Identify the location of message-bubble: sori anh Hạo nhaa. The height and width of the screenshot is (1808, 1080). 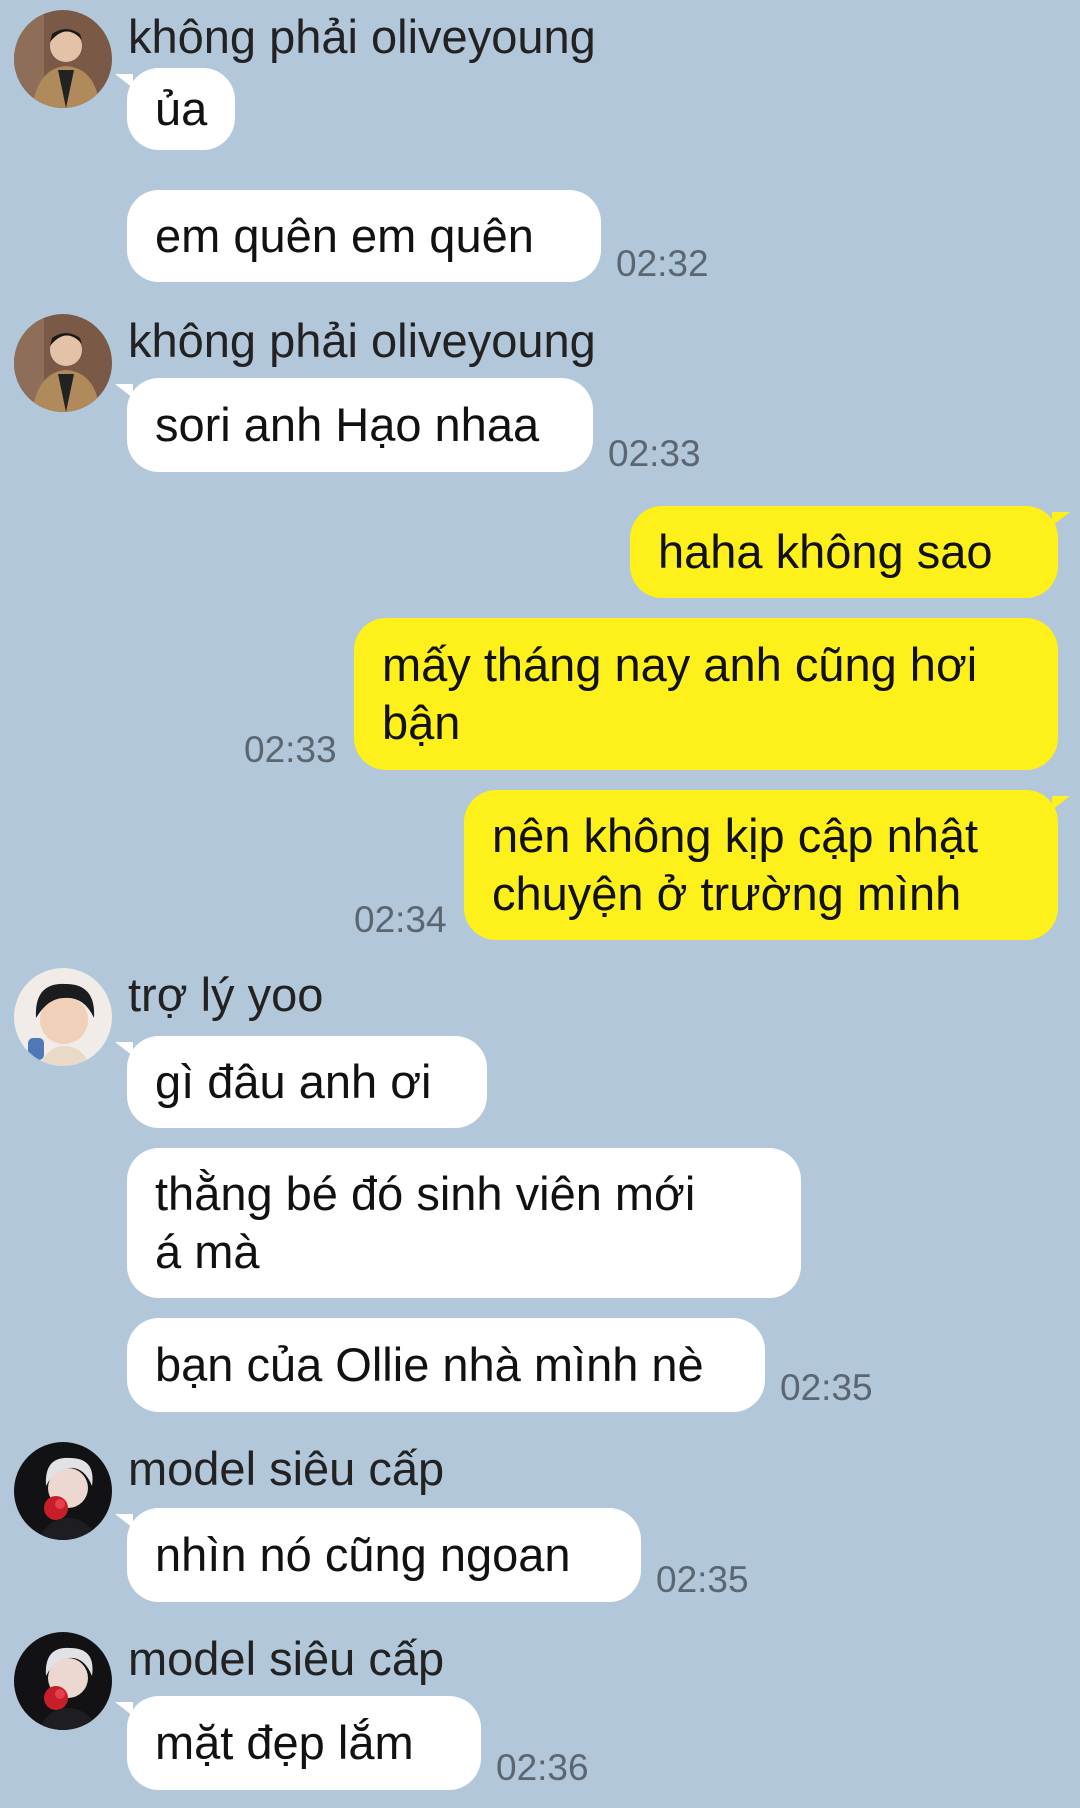
(354, 425).